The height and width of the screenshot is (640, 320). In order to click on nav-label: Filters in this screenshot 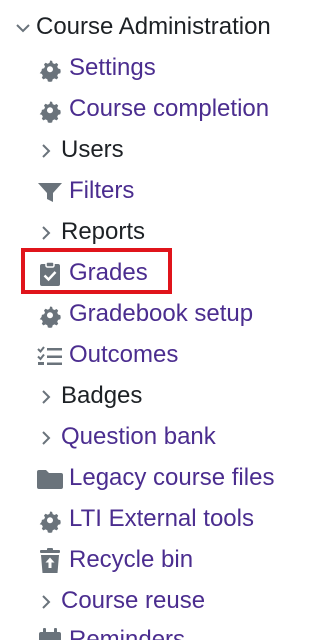, I will do `click(102, 190)`.